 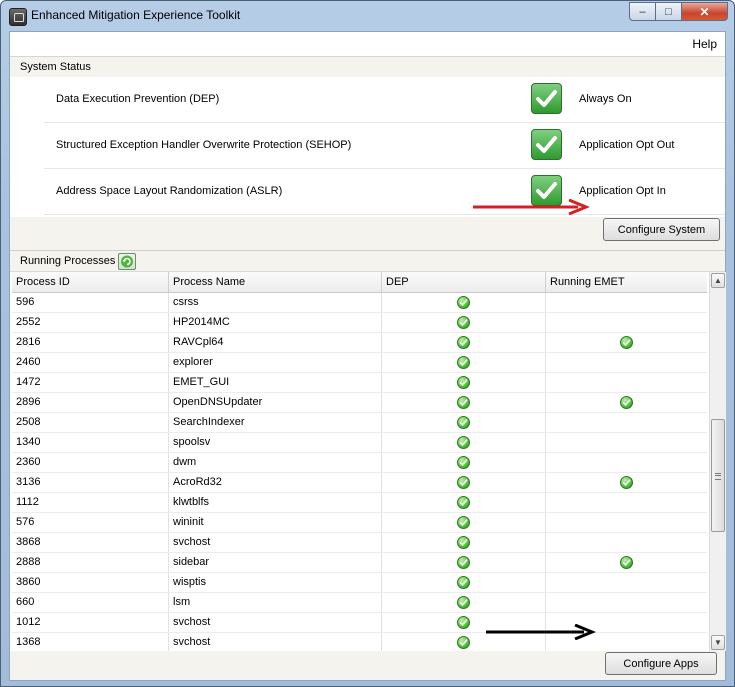 What do you see at coordinates (90, 582) in the screenshot?
I see `cell-process-id: 3860` at bounding box center [90, 582].